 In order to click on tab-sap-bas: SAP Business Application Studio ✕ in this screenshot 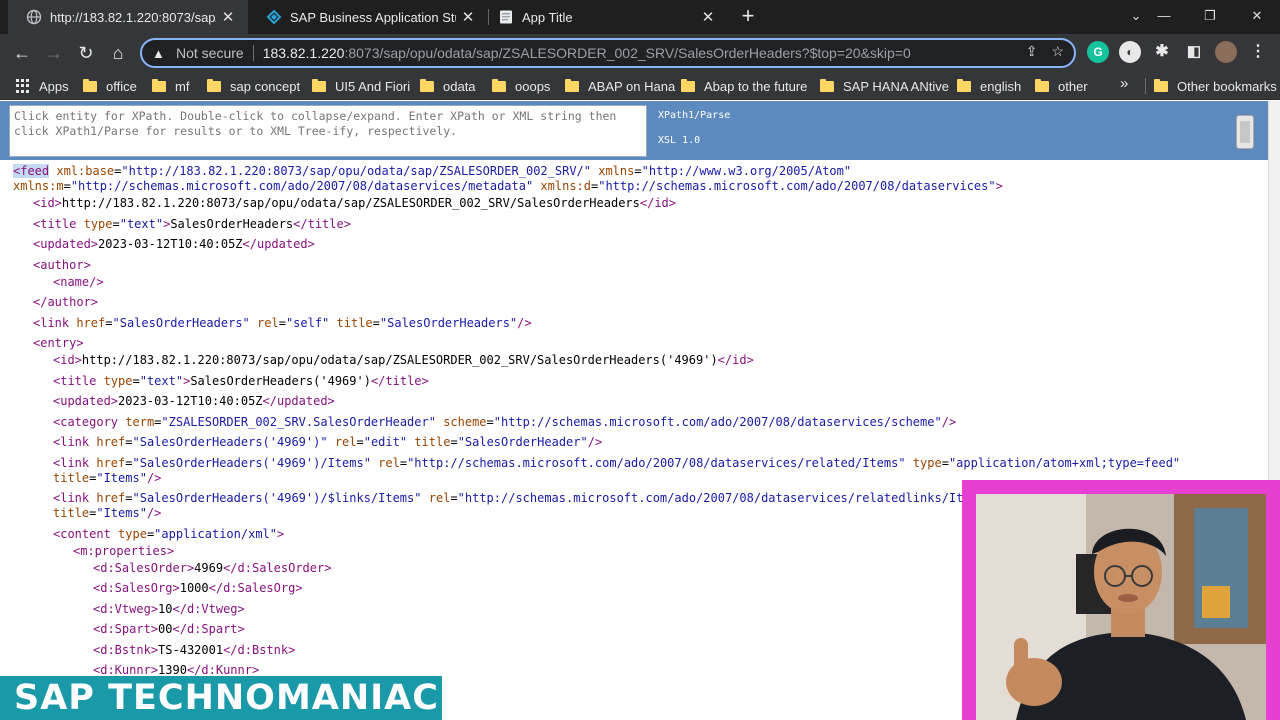, I will do `click(368, 17)`.